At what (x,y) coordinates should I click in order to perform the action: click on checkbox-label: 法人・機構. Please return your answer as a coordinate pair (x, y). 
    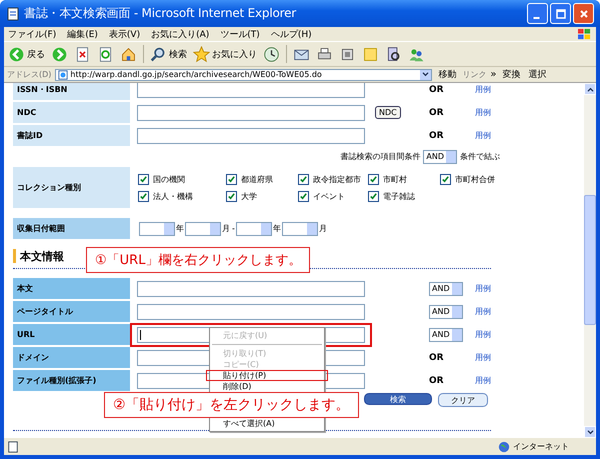
    Looking at the image, I should click on (173, 196).